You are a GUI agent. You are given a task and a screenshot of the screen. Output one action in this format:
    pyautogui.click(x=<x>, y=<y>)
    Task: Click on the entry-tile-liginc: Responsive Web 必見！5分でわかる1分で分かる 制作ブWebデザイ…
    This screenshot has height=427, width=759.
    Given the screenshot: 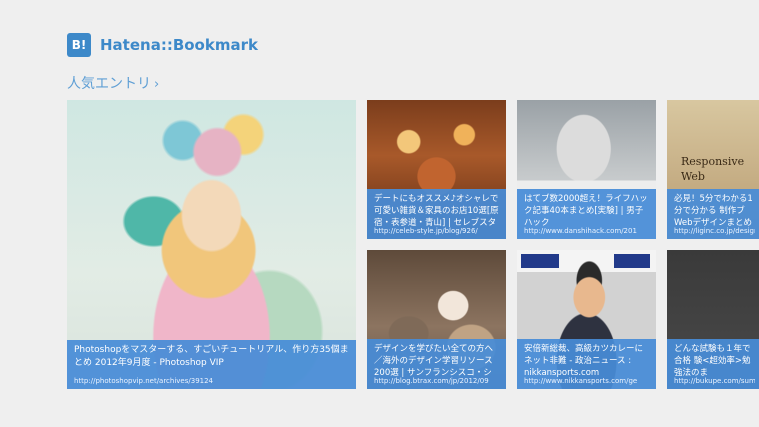 What is the action you would take?
    pyautogui.click(x=713, y=169)
    